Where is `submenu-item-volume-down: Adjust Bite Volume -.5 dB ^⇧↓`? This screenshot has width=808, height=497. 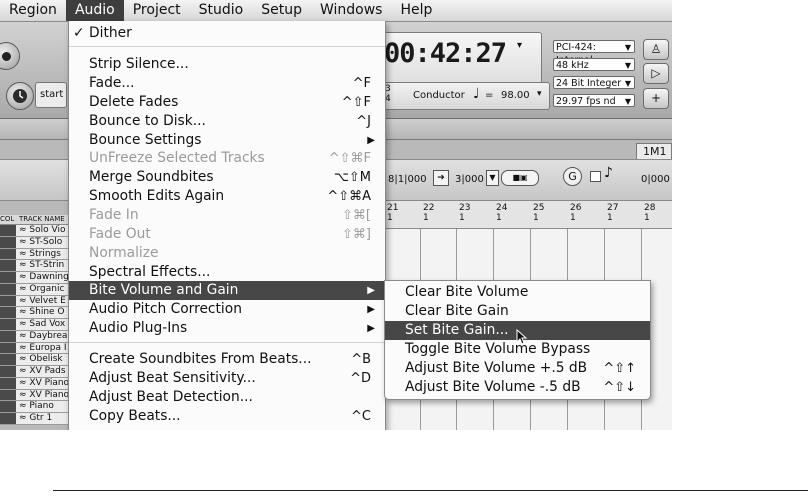
submenu-item-volume-down: Adjust Bite Volume -.5 dB ^⇧↓ is located at coordinates (517, 387).